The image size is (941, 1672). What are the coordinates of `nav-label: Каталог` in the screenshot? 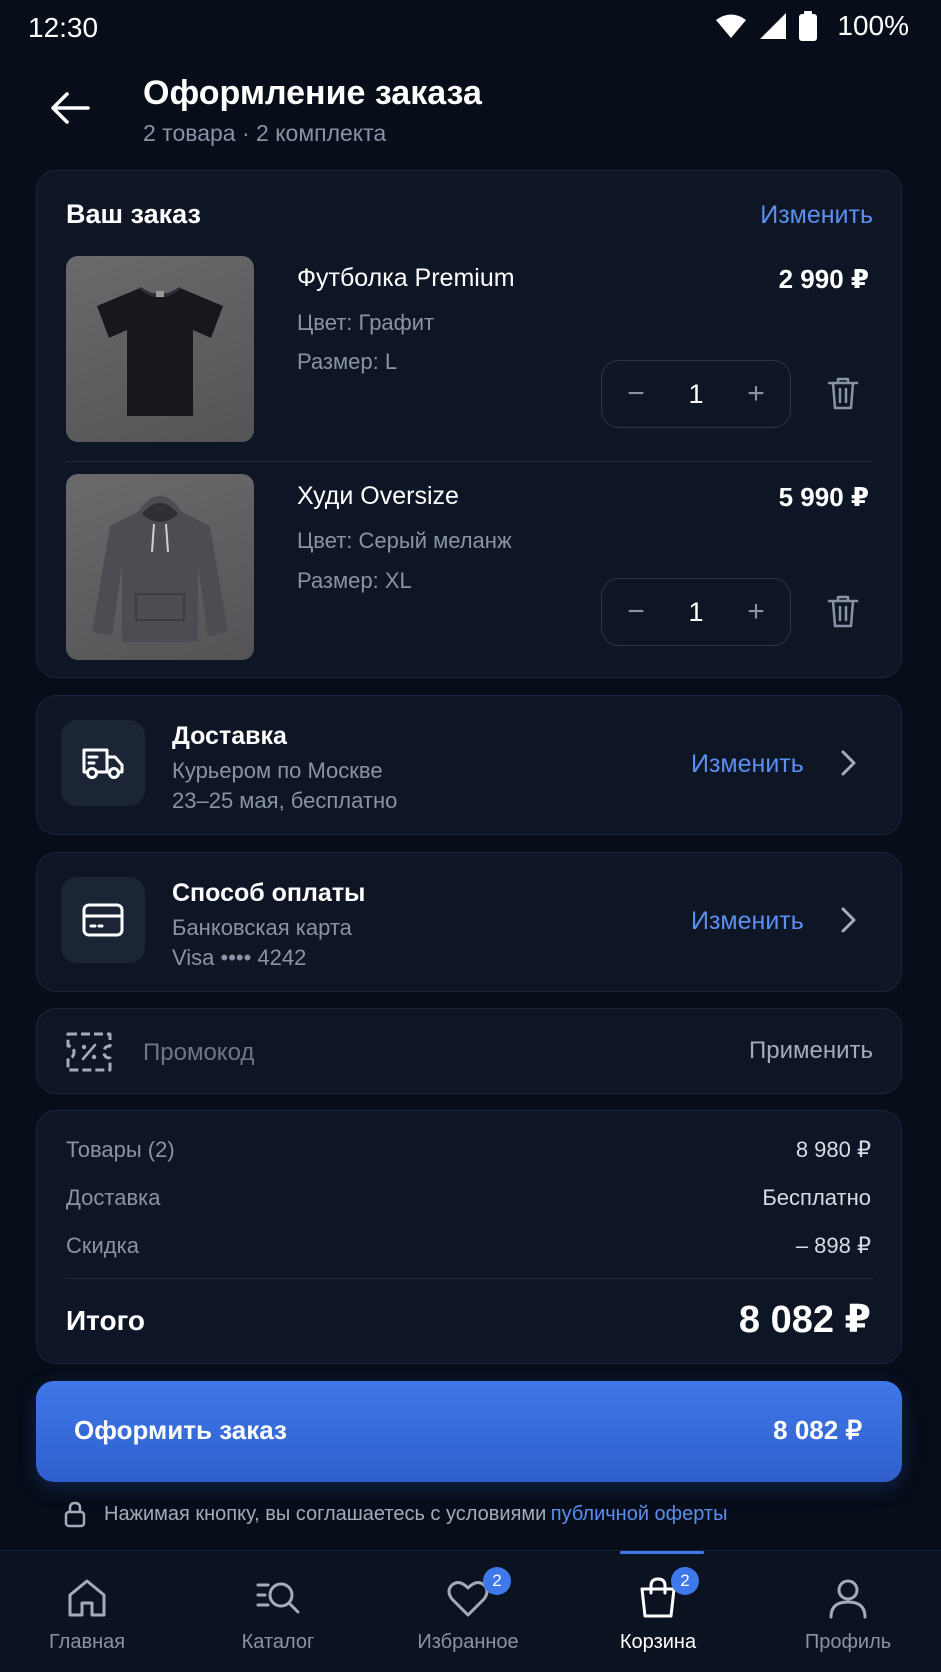 It's located at (278, 1642).